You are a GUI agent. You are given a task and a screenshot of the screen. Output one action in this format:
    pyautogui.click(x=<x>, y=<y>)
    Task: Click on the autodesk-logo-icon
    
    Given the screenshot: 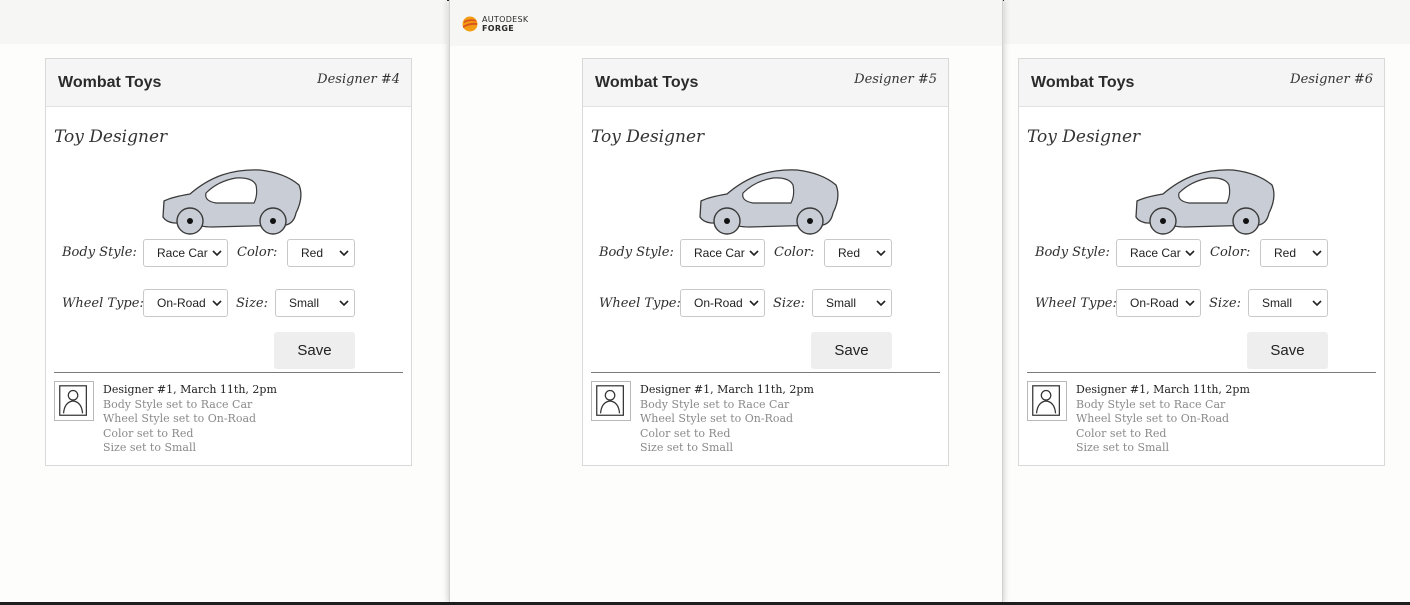 What is the action you would take?
    pyautogui.click(x=470, y=24)
    